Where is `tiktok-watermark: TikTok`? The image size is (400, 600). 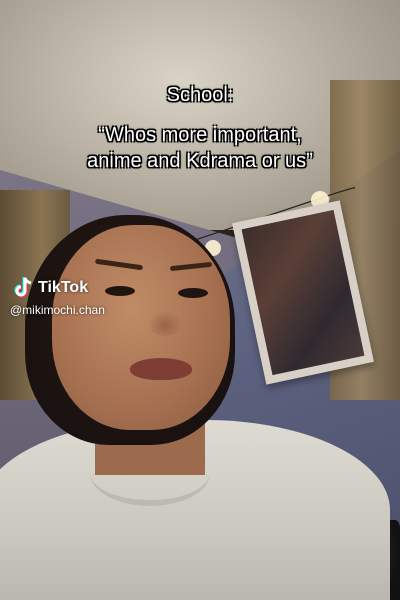
tiktok-watermark: TikTok is located at coordinates (50, 288).